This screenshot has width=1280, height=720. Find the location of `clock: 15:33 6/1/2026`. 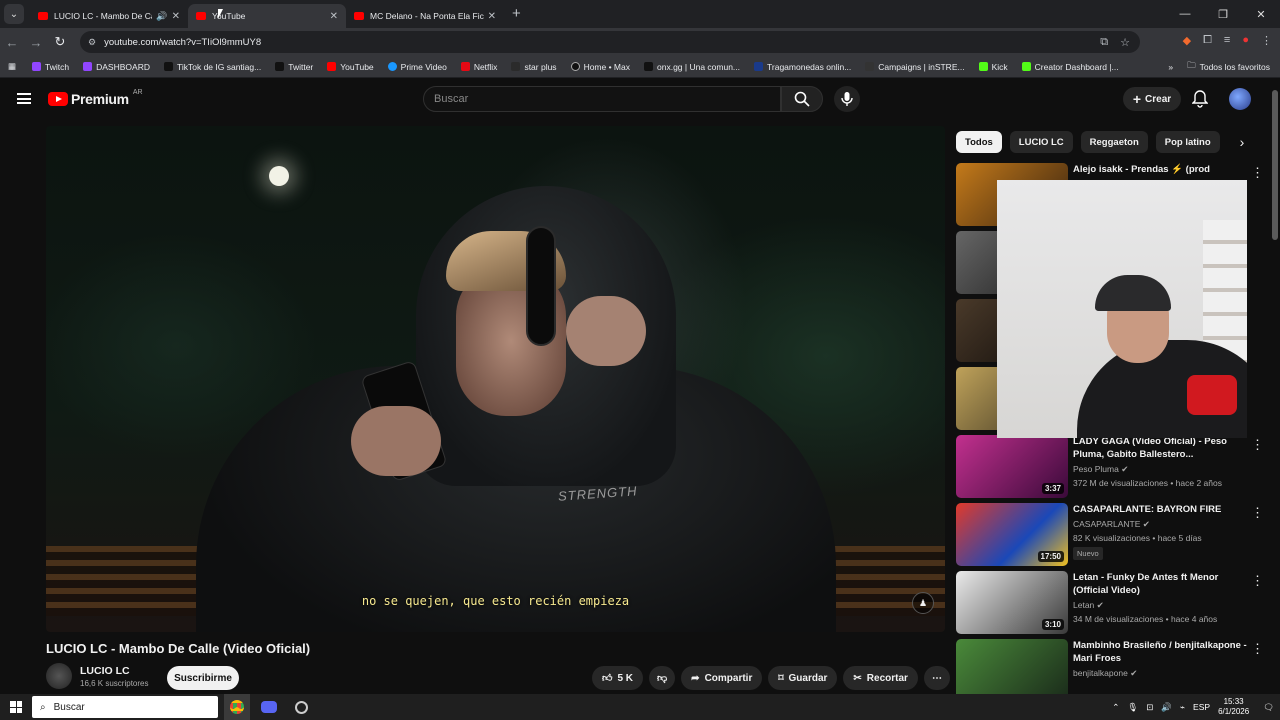

clock: 15:33 6/1/2026 is located at coordinates (1233, 707).